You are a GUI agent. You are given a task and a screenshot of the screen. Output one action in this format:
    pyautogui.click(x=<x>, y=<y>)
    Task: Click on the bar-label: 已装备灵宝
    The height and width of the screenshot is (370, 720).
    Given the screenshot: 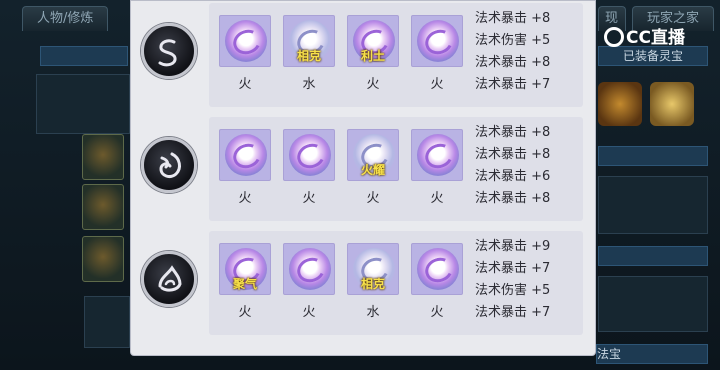 What is the action you would take?
    pyautogui.click(x=652, y=56)
    